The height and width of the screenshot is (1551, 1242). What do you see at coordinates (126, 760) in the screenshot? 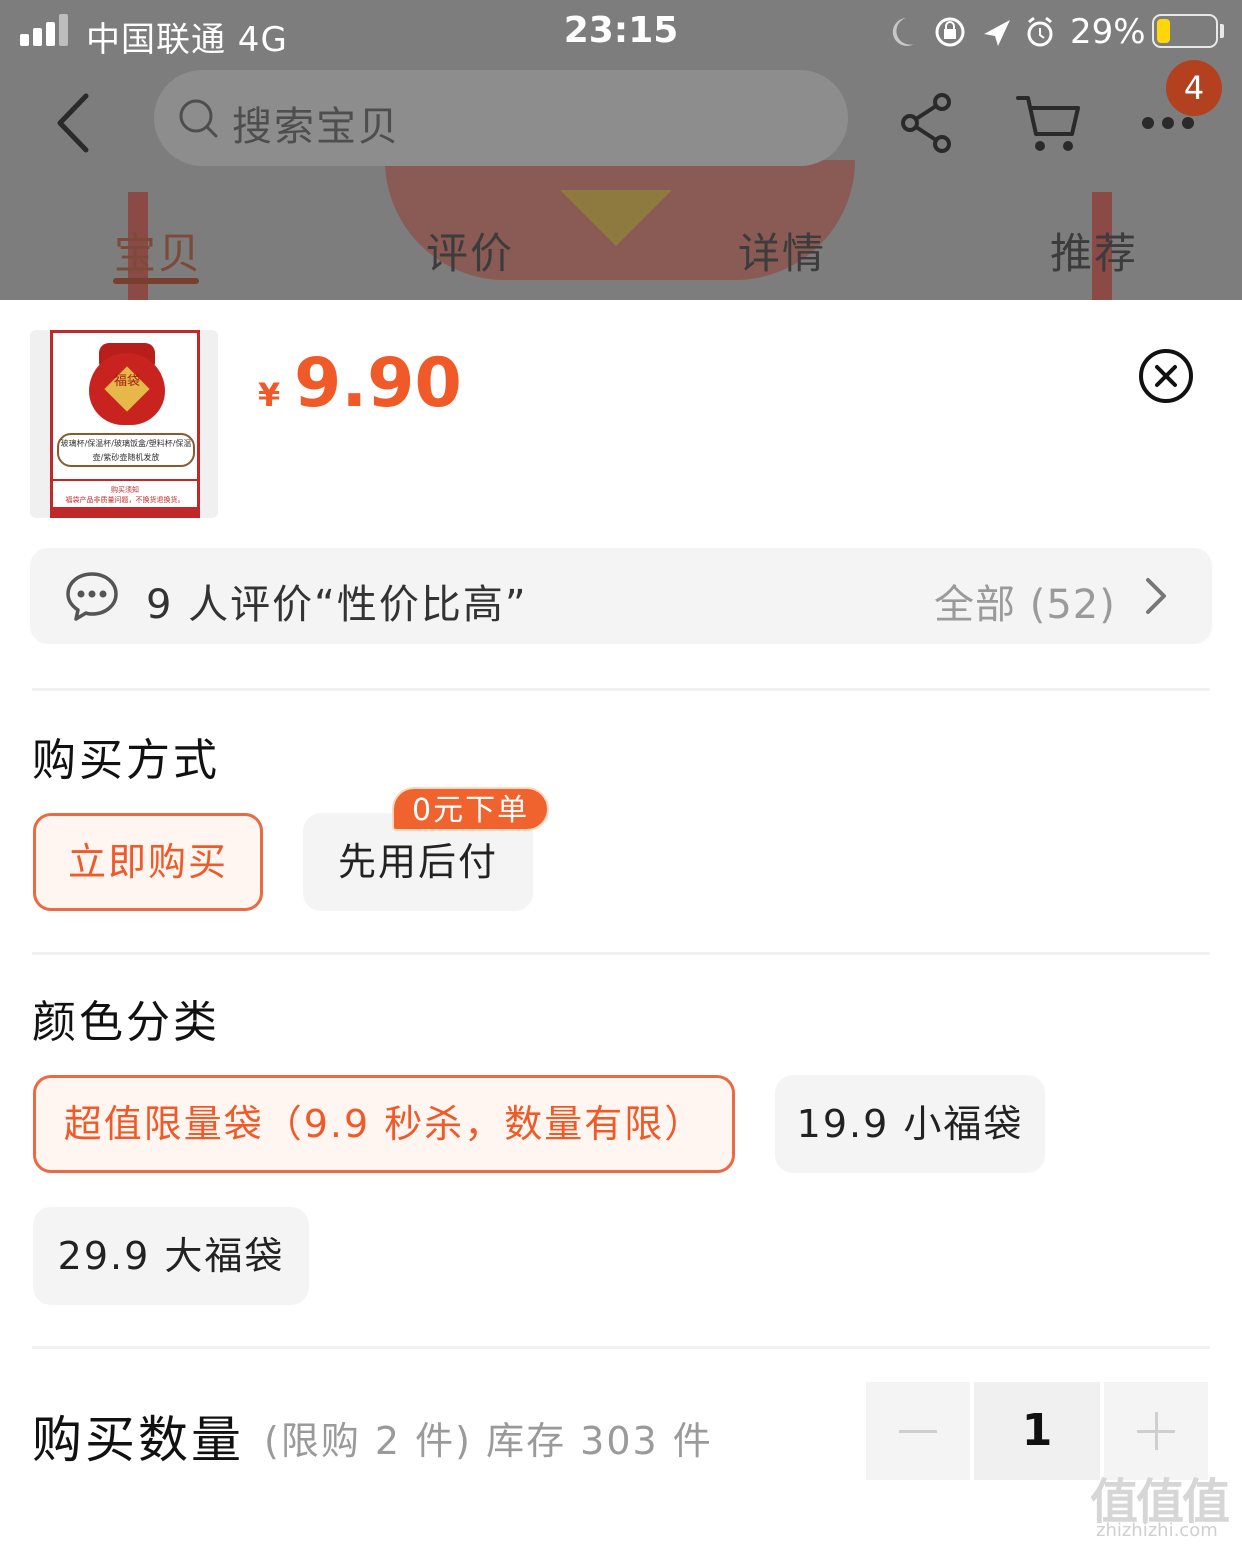
I see `purchase-method-title: 购买方式` at bounding box center [126, 760].